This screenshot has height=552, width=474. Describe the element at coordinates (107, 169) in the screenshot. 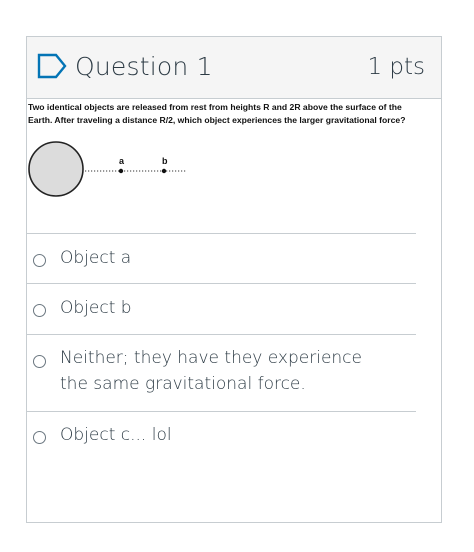

I see `earth-diagram: a b` at that location.